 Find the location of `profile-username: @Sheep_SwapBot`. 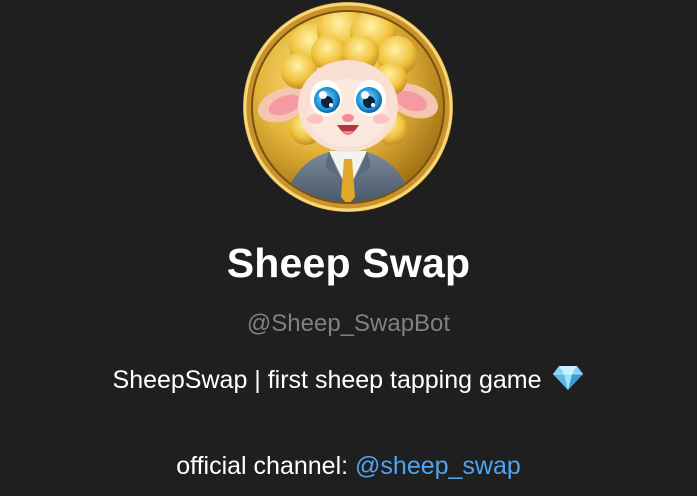

profile-username: @Sheep_SwapBot is located at coordinates (348, 324).